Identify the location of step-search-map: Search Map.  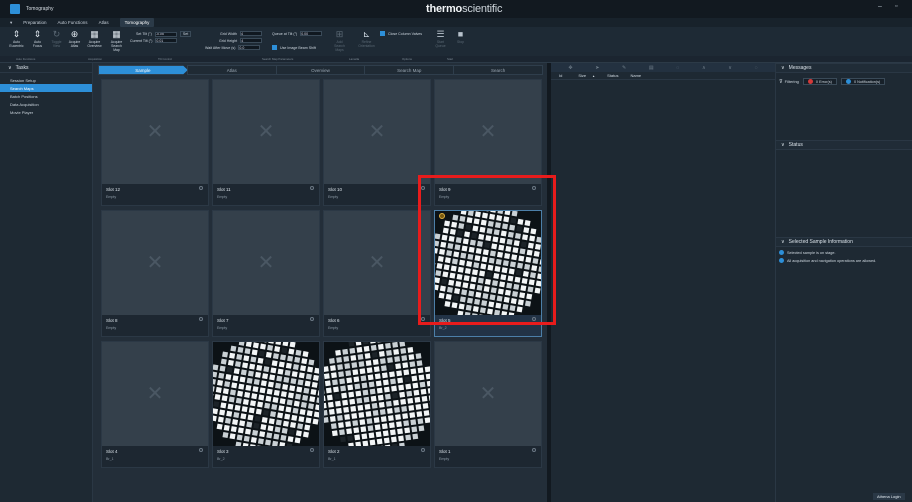
(409, 70).